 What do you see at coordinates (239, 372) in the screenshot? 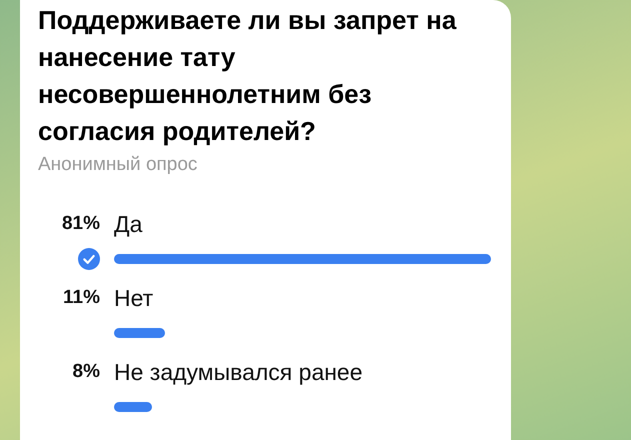
I see `poll-option-label: Не задумывался ранее` at bounding box center [239, 372].